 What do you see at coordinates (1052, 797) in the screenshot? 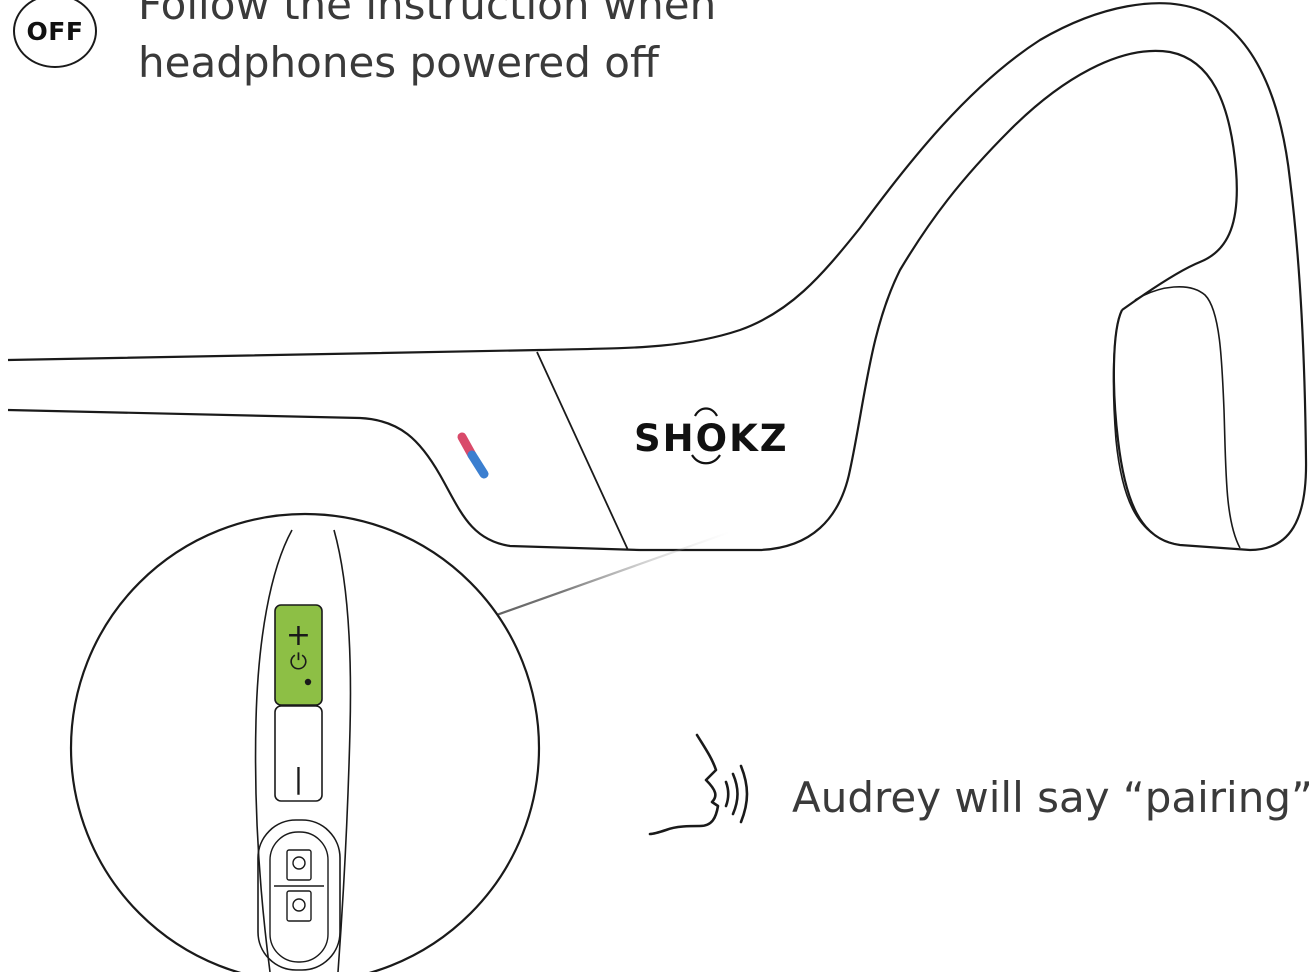
I see `voice-prompt-text: Audrey will say “pairing”` at bounding box center [1052, 797].